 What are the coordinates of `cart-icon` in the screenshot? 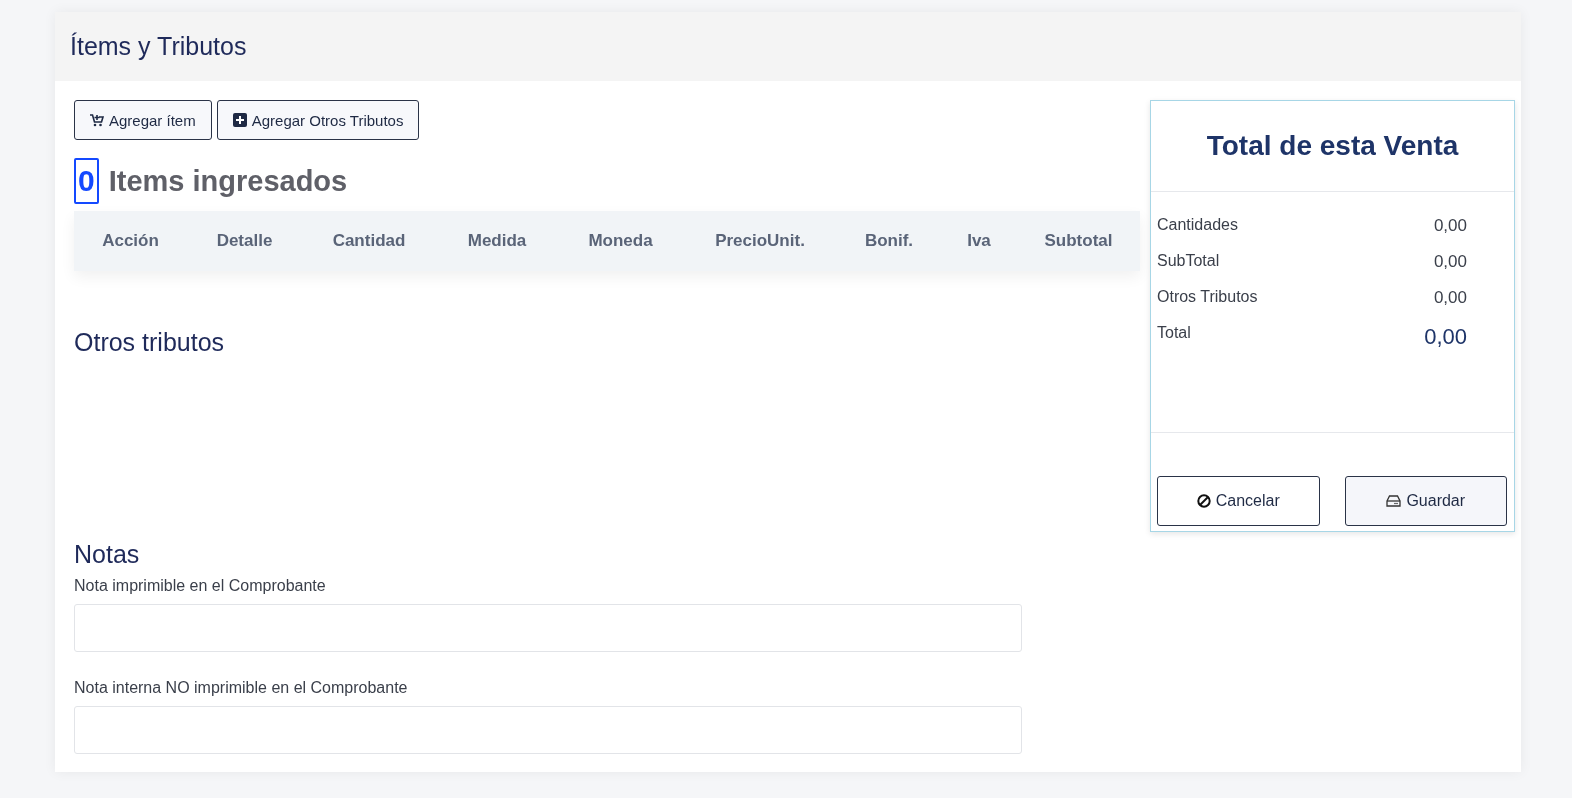 It's located at (97, 120).